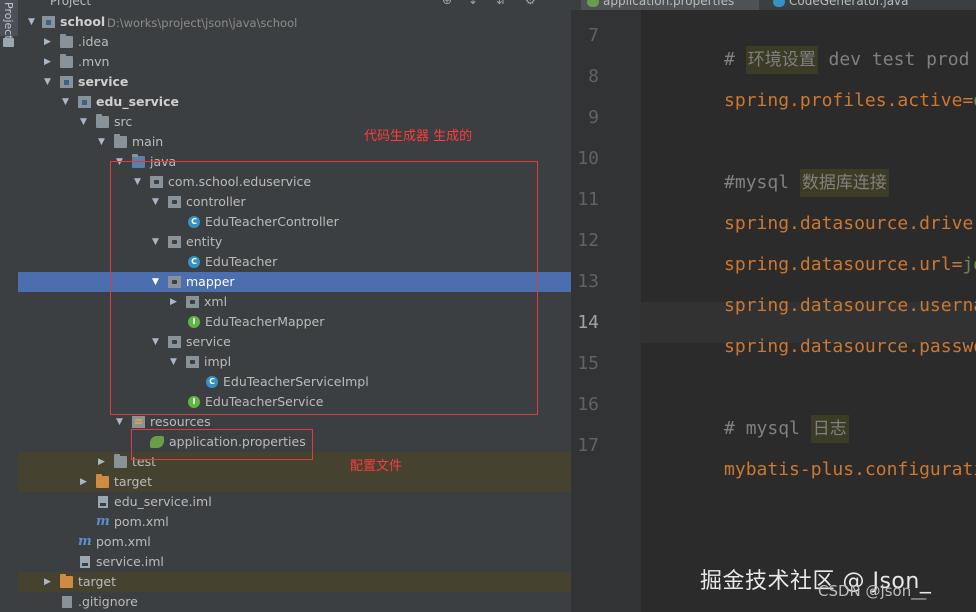 The height and width of the screenshot is (612, 976). I want to click on tree-item-pom-edu: m pom.xml, so click(294, 522).